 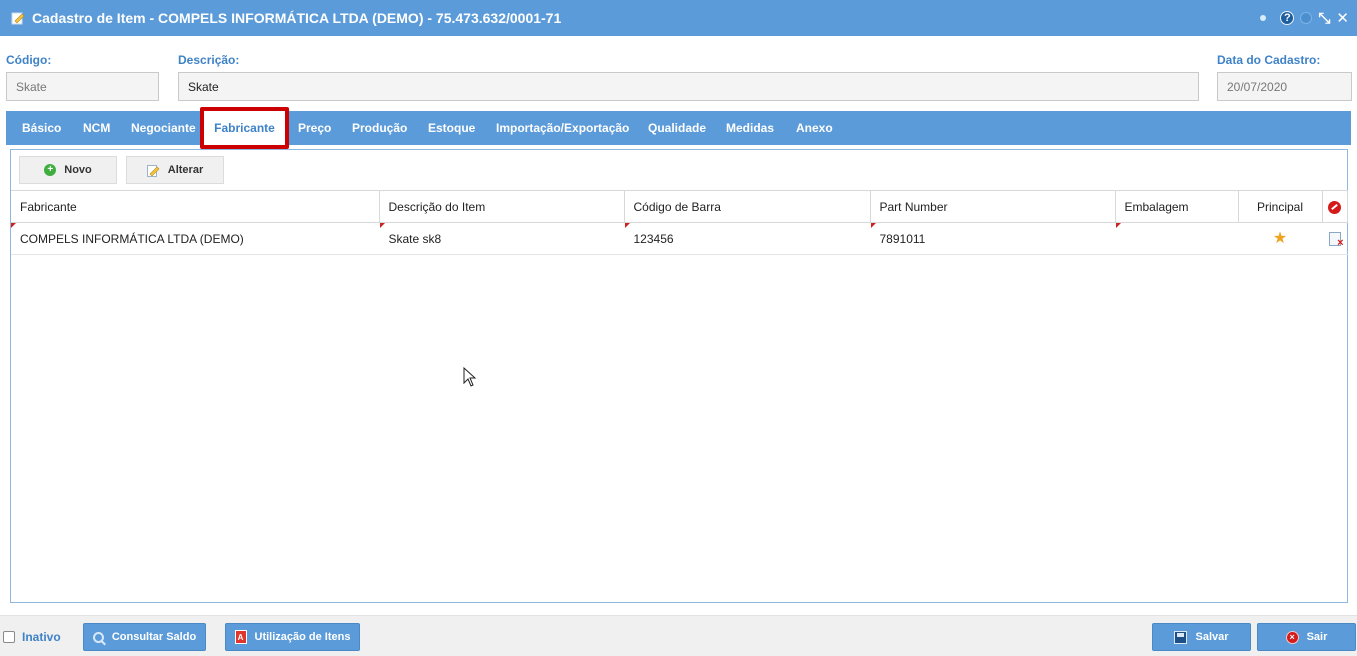 What do you see at coordinates (470, 377) in the screenshot?
I see `mouse-pointer-icon` at bounding box center [470, 377].